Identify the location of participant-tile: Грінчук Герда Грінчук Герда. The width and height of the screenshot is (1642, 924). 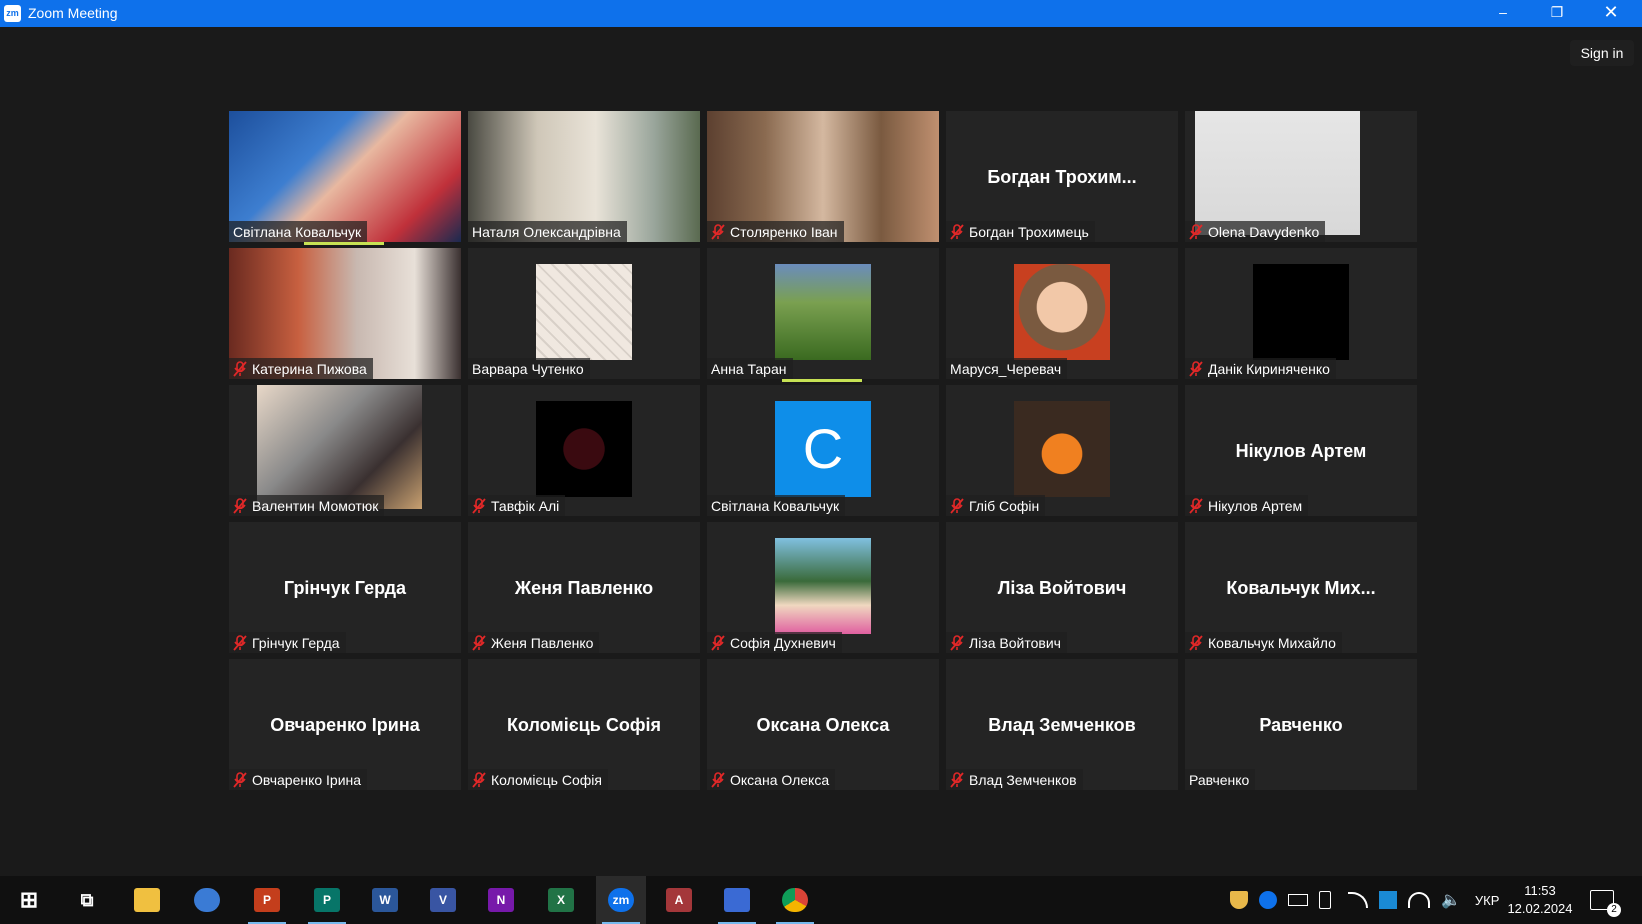
(345, 587).